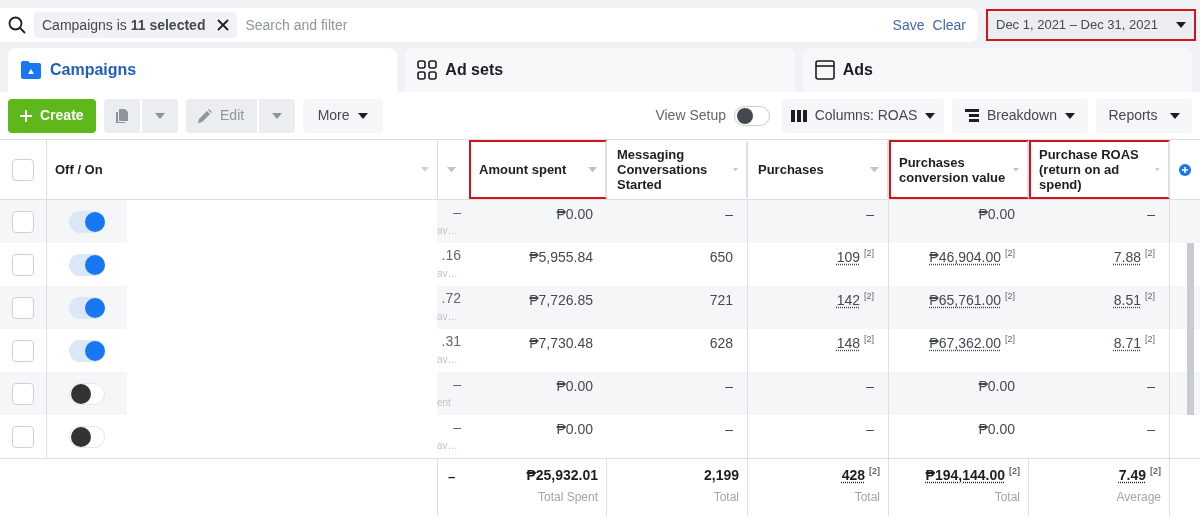 This screenshot has height=516, width=1200. Describe the element at coordinates (489, 25) in the screenshot. I see `search-field: Campaigns is 11 selected Search and filter Save Clear` at that location.